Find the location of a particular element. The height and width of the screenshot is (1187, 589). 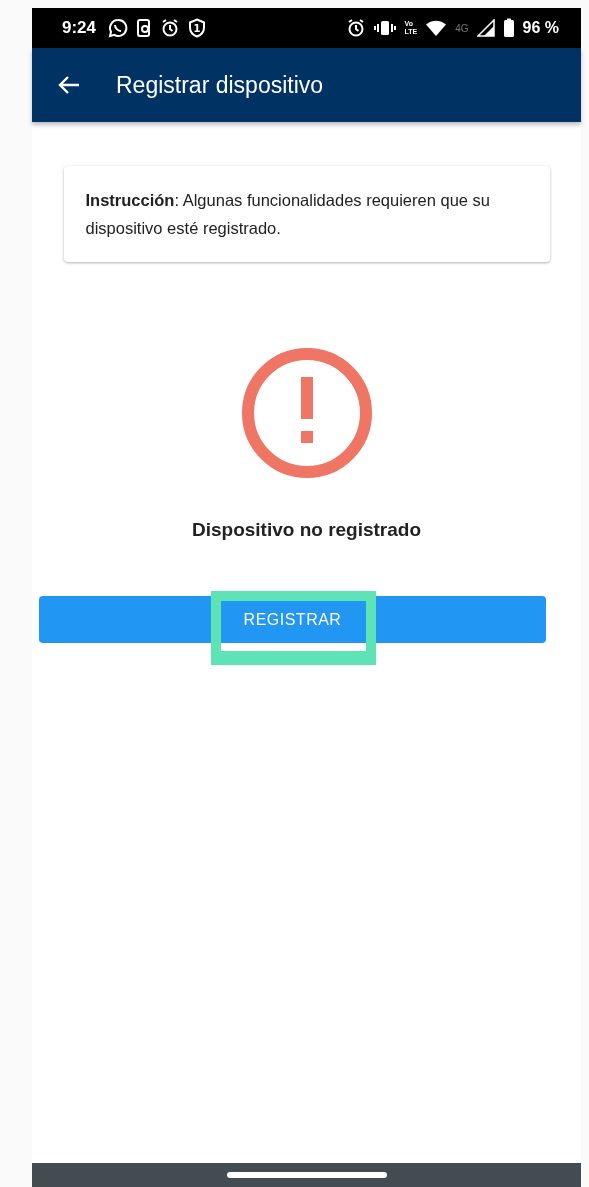

clock-time: 9:24 is located at coordinates (79, 28).